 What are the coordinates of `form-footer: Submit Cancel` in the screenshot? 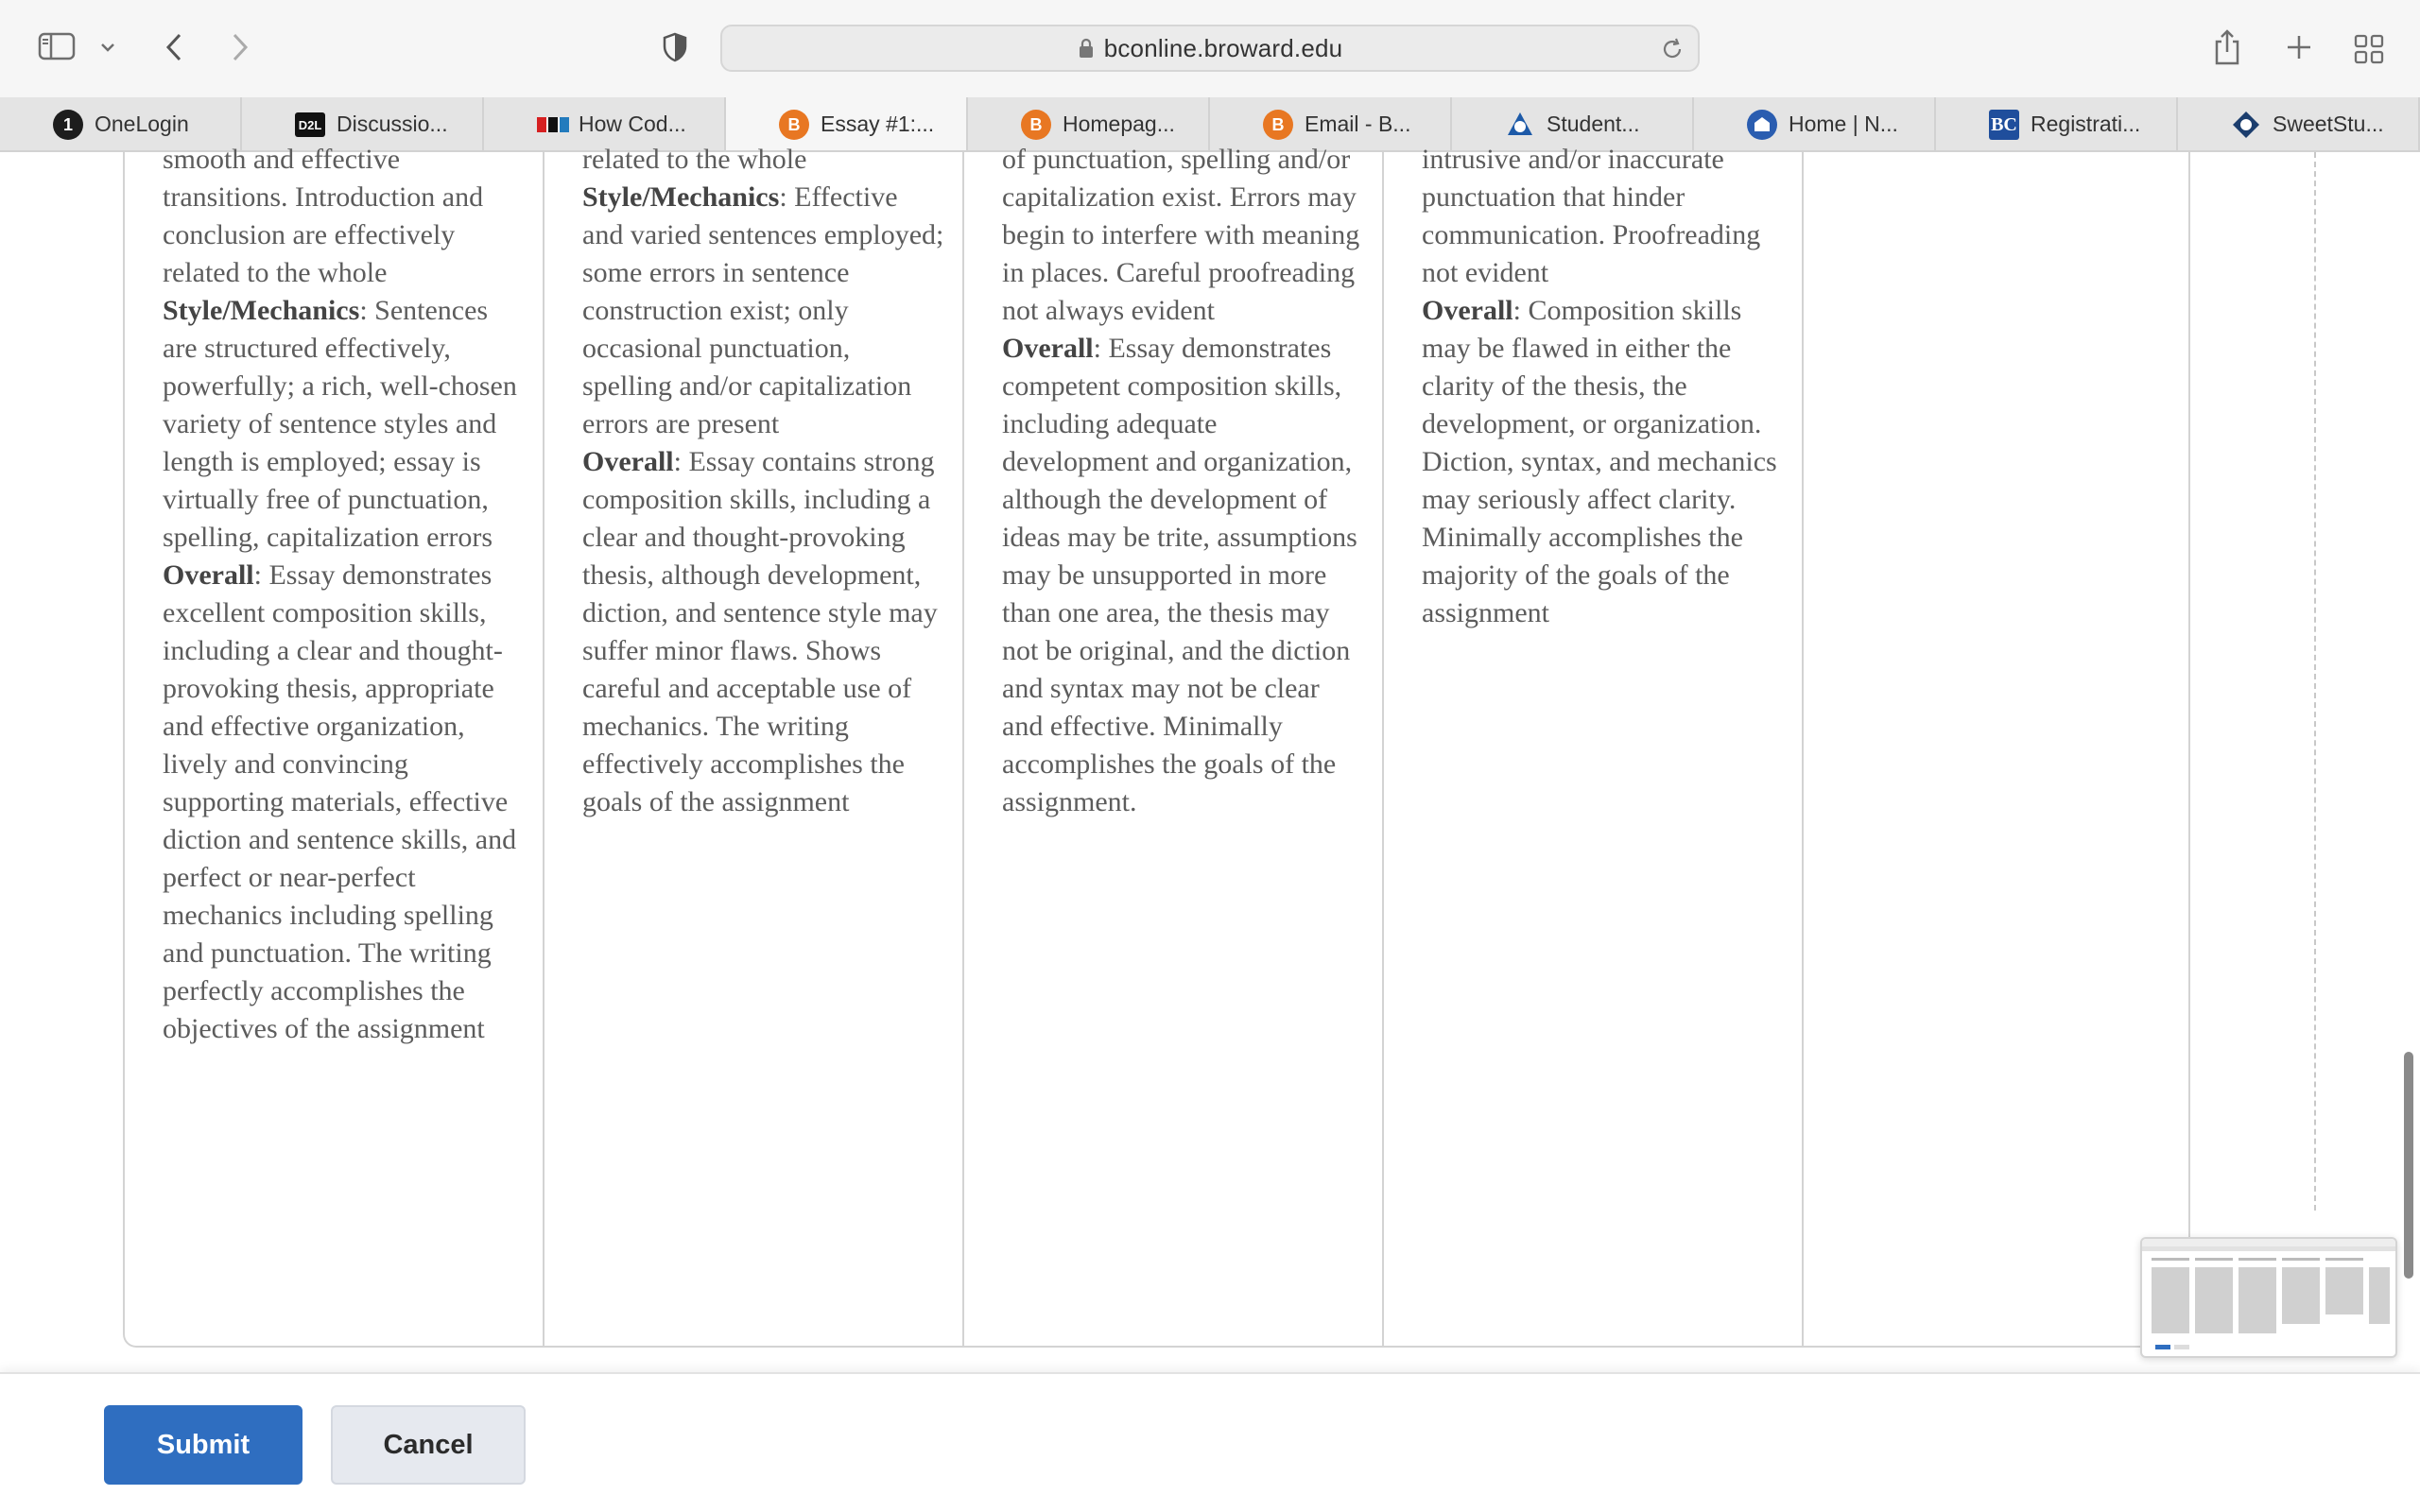 It's located at (1210, 1442).